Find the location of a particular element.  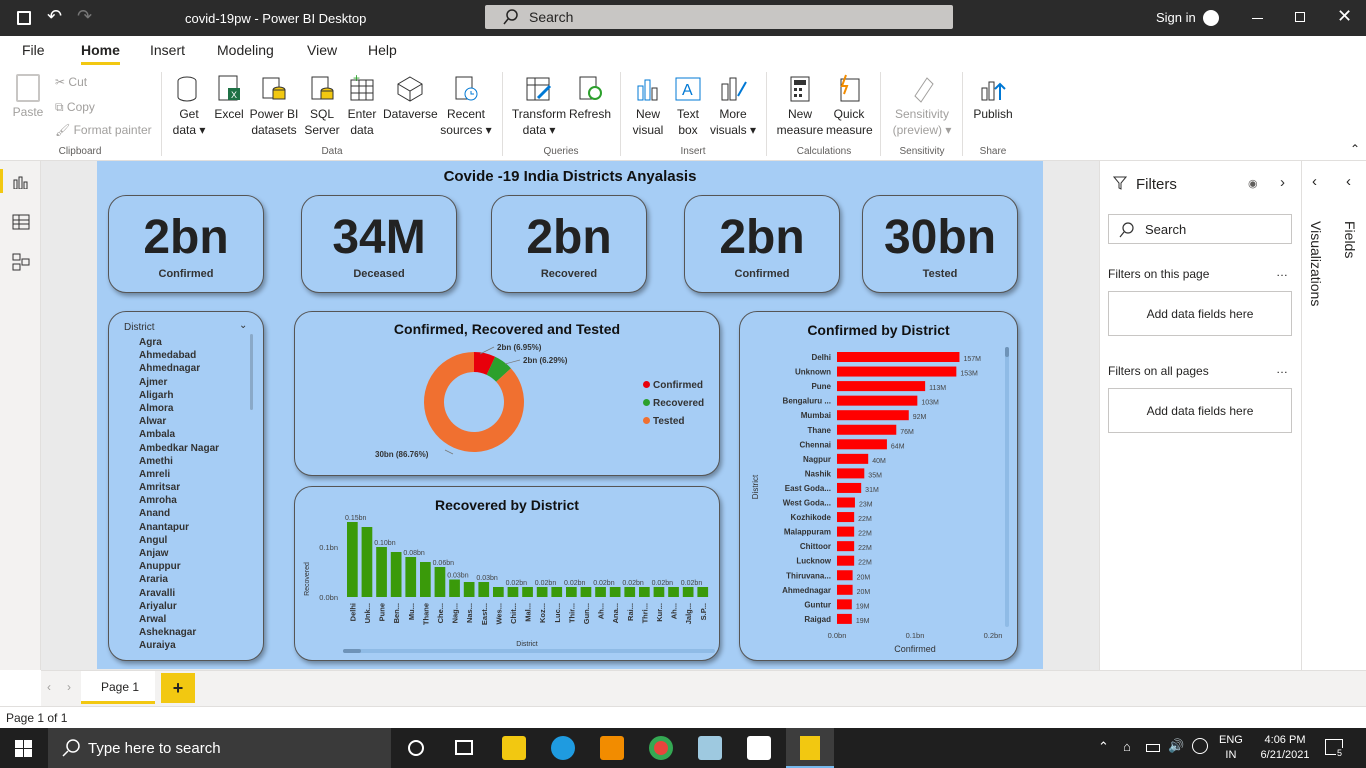

expand-fields-icon: ‹ is located at coordinates (1348, 181).